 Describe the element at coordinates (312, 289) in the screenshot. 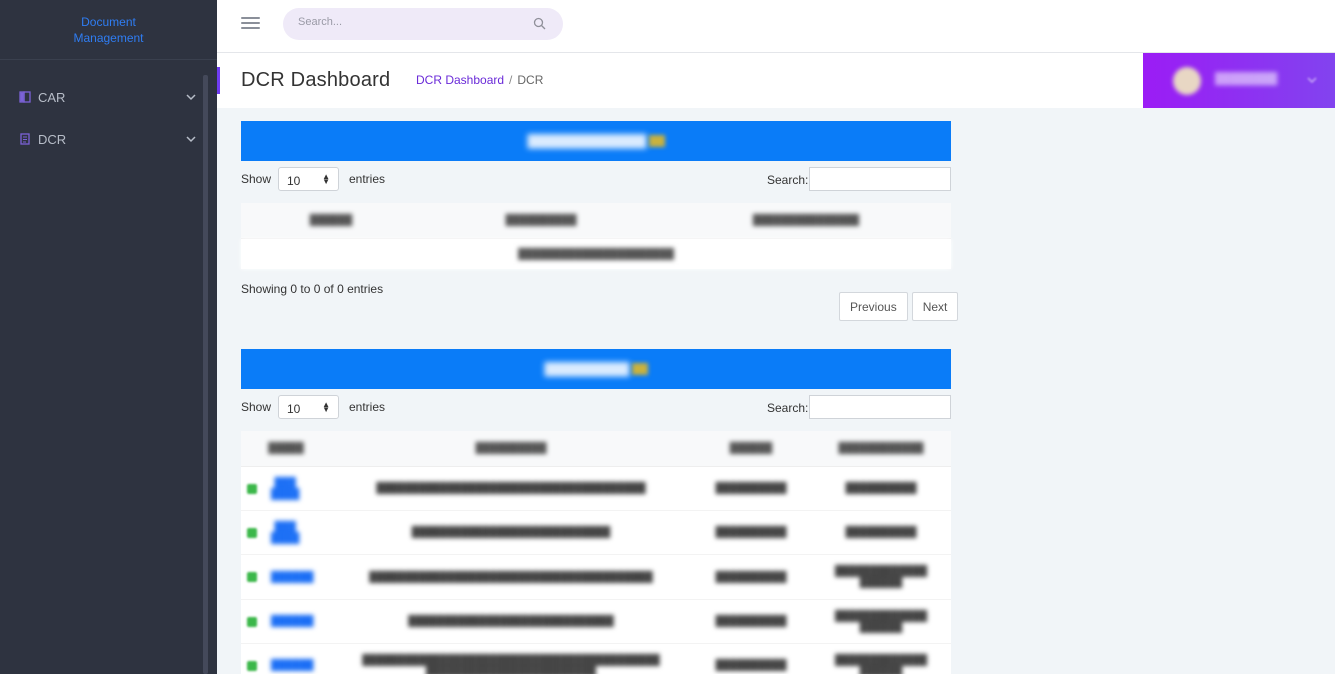

I see `table-info: Showing 0 to 0 of 0 entries` at that location.